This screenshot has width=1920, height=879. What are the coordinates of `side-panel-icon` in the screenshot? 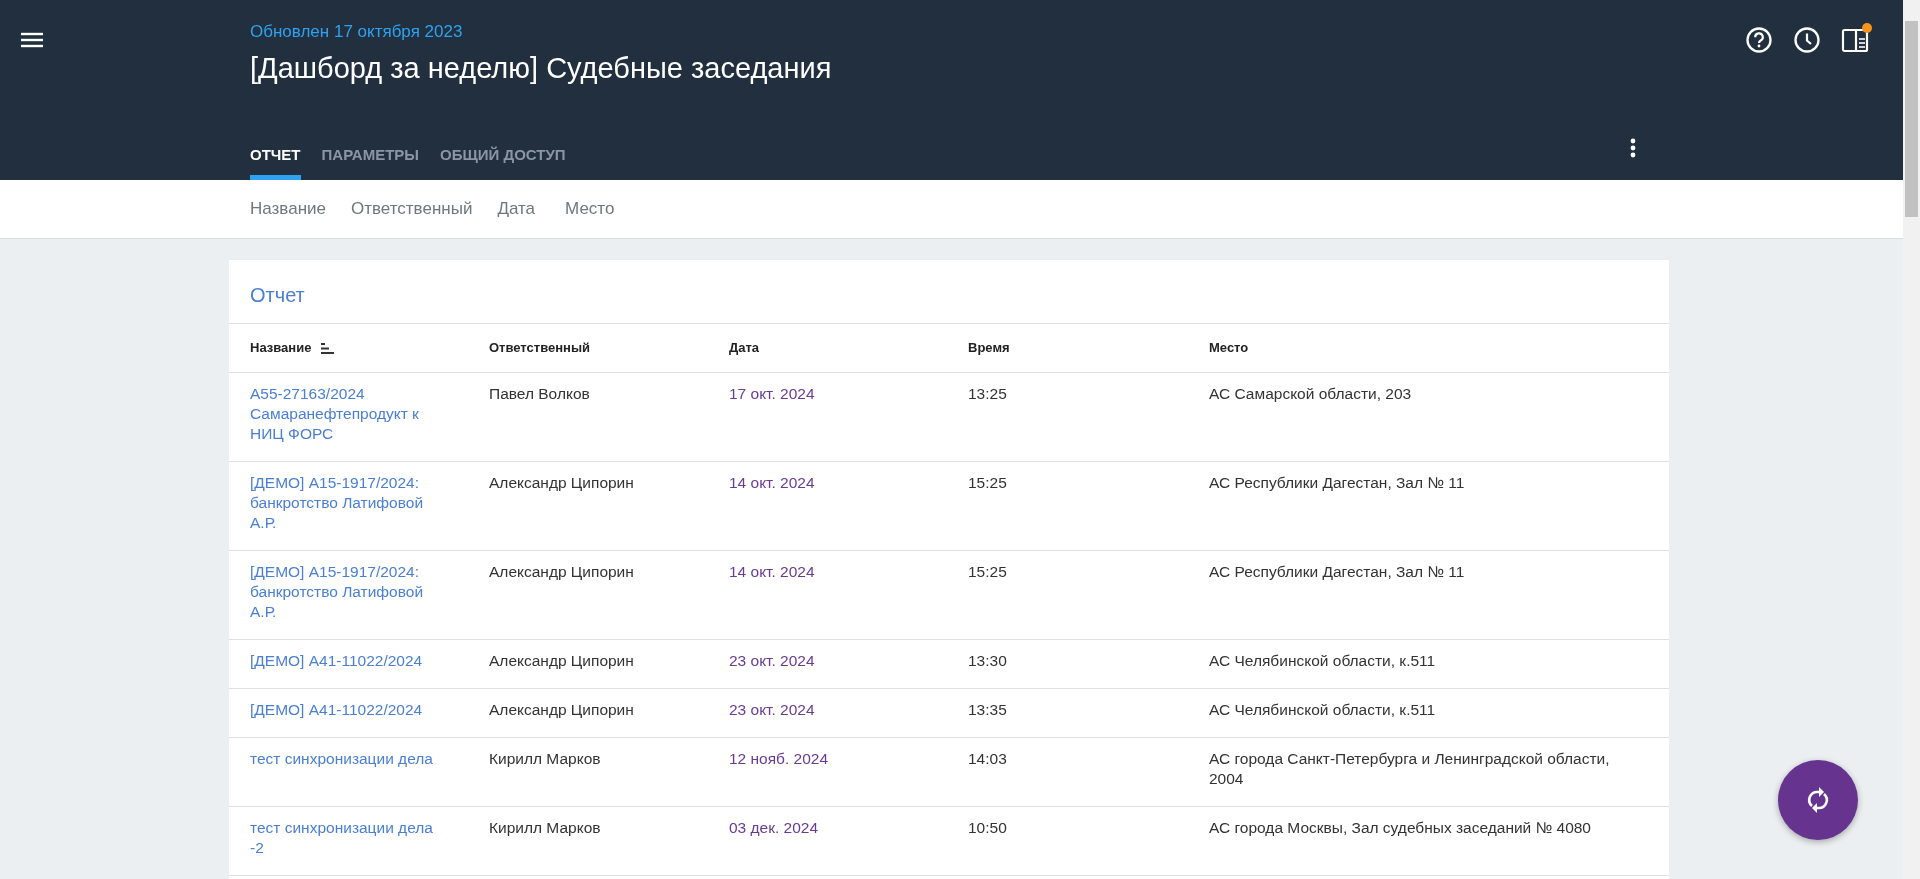 It's located at (1855, 40).